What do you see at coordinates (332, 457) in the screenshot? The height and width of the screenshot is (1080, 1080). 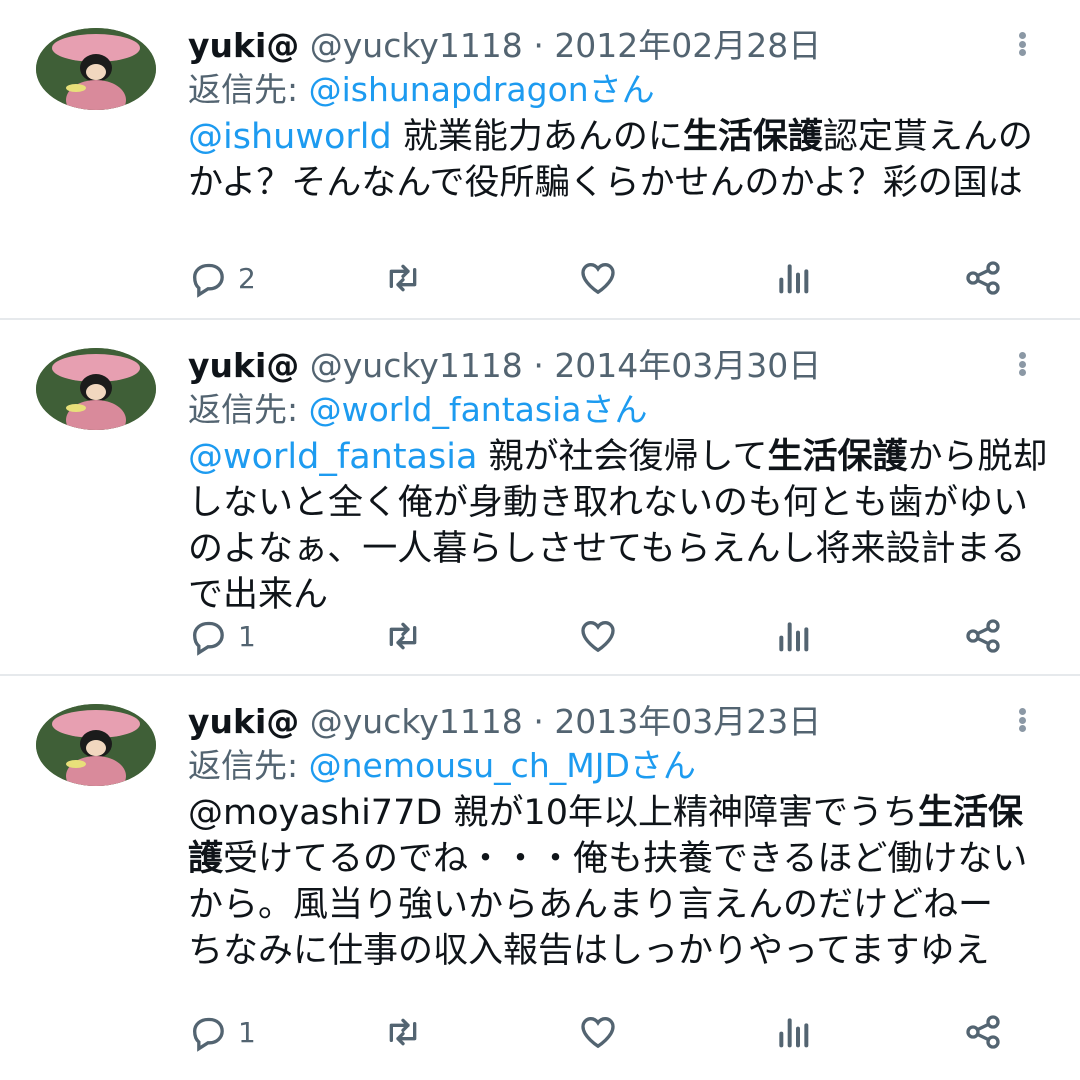 I see `mention-link: @world_fantasia` at bounding box center [332, 457].